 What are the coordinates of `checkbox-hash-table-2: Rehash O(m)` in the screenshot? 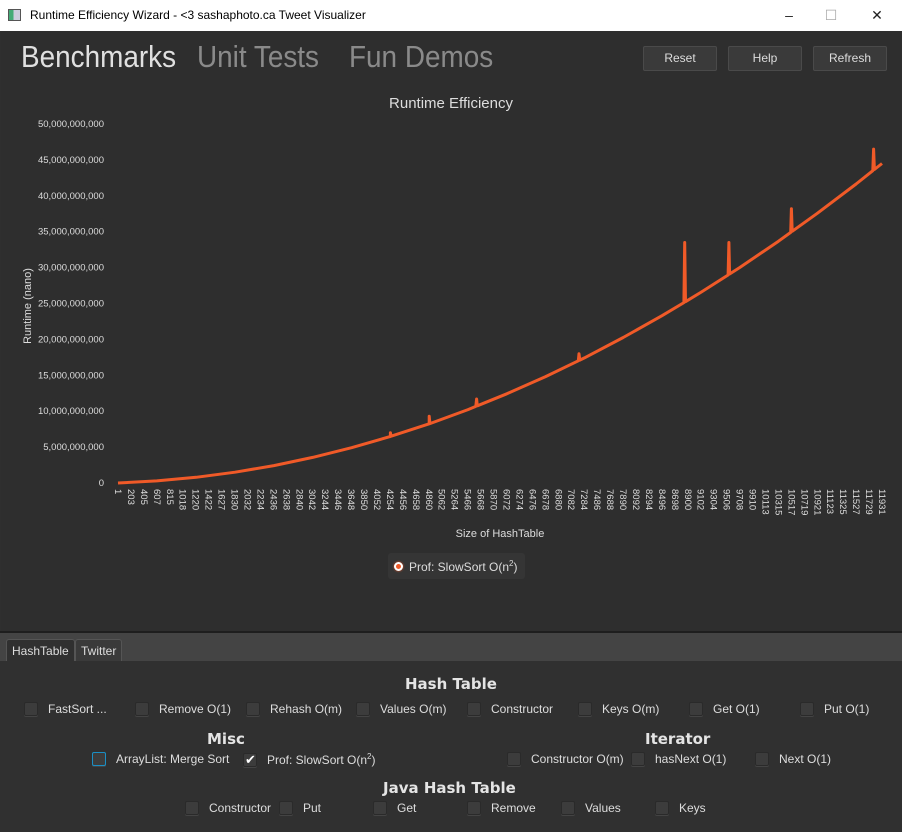 It's located at (294, 709).